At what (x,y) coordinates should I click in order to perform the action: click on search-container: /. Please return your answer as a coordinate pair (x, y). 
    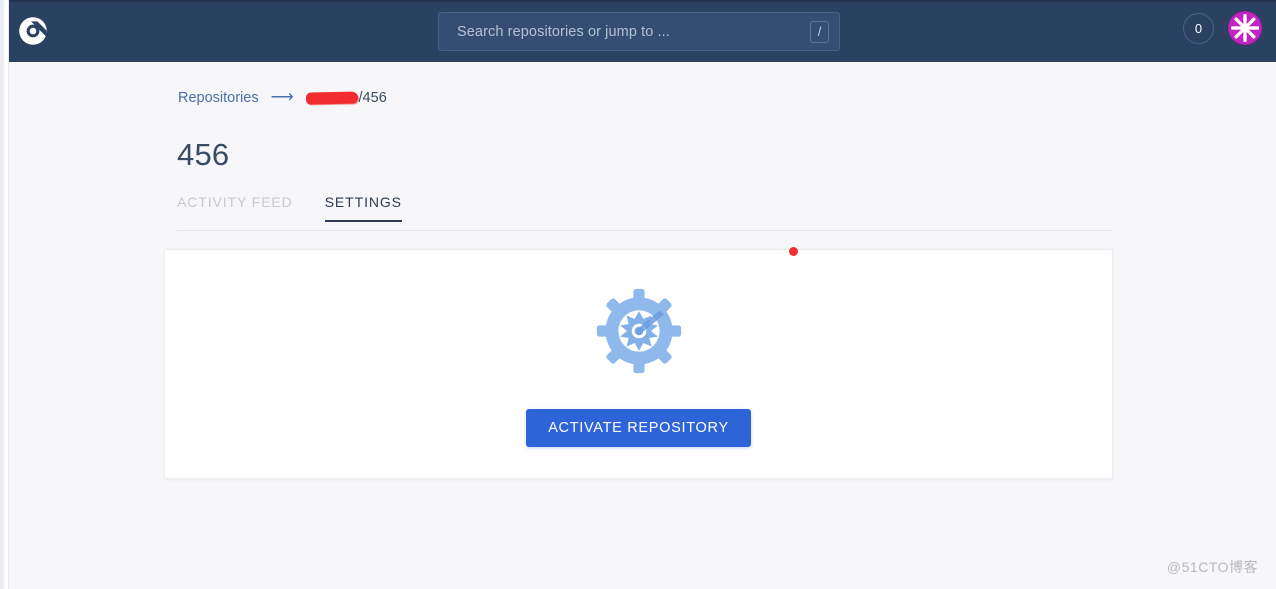
    Looking at the image, I should click on (639, 31).